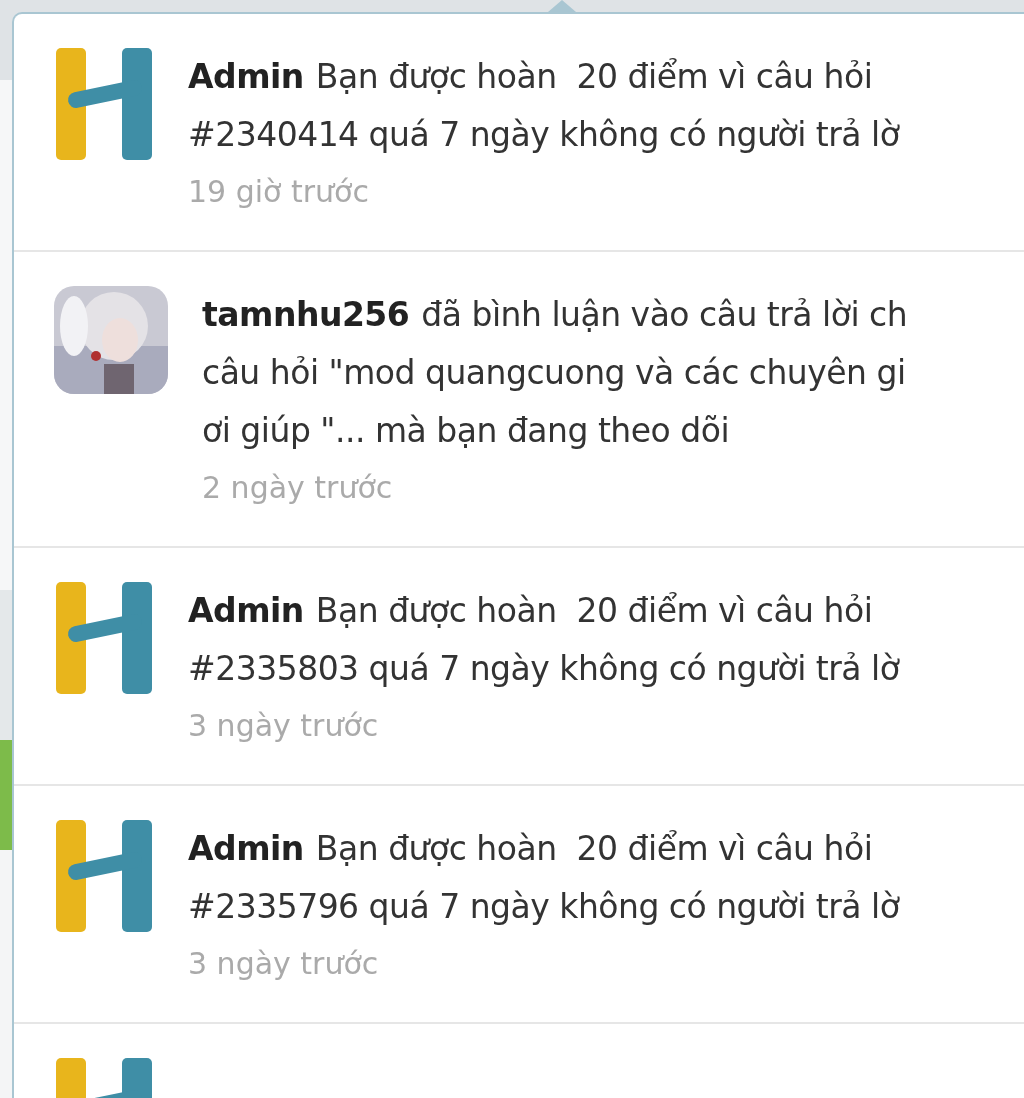 This screenshot has height=1098, width=1024. Describe the element at coordinates (466, 430) in the screenshot. I see `notification-text: ơi giúp "... mà bạn đang theo dõi` at that location.